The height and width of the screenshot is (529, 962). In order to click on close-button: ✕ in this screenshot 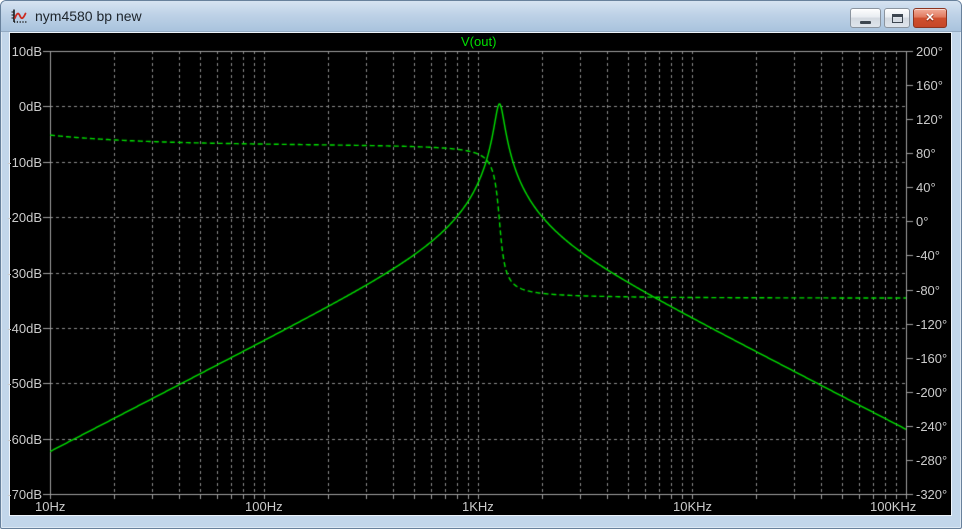, I will do `click(930, 18)`.